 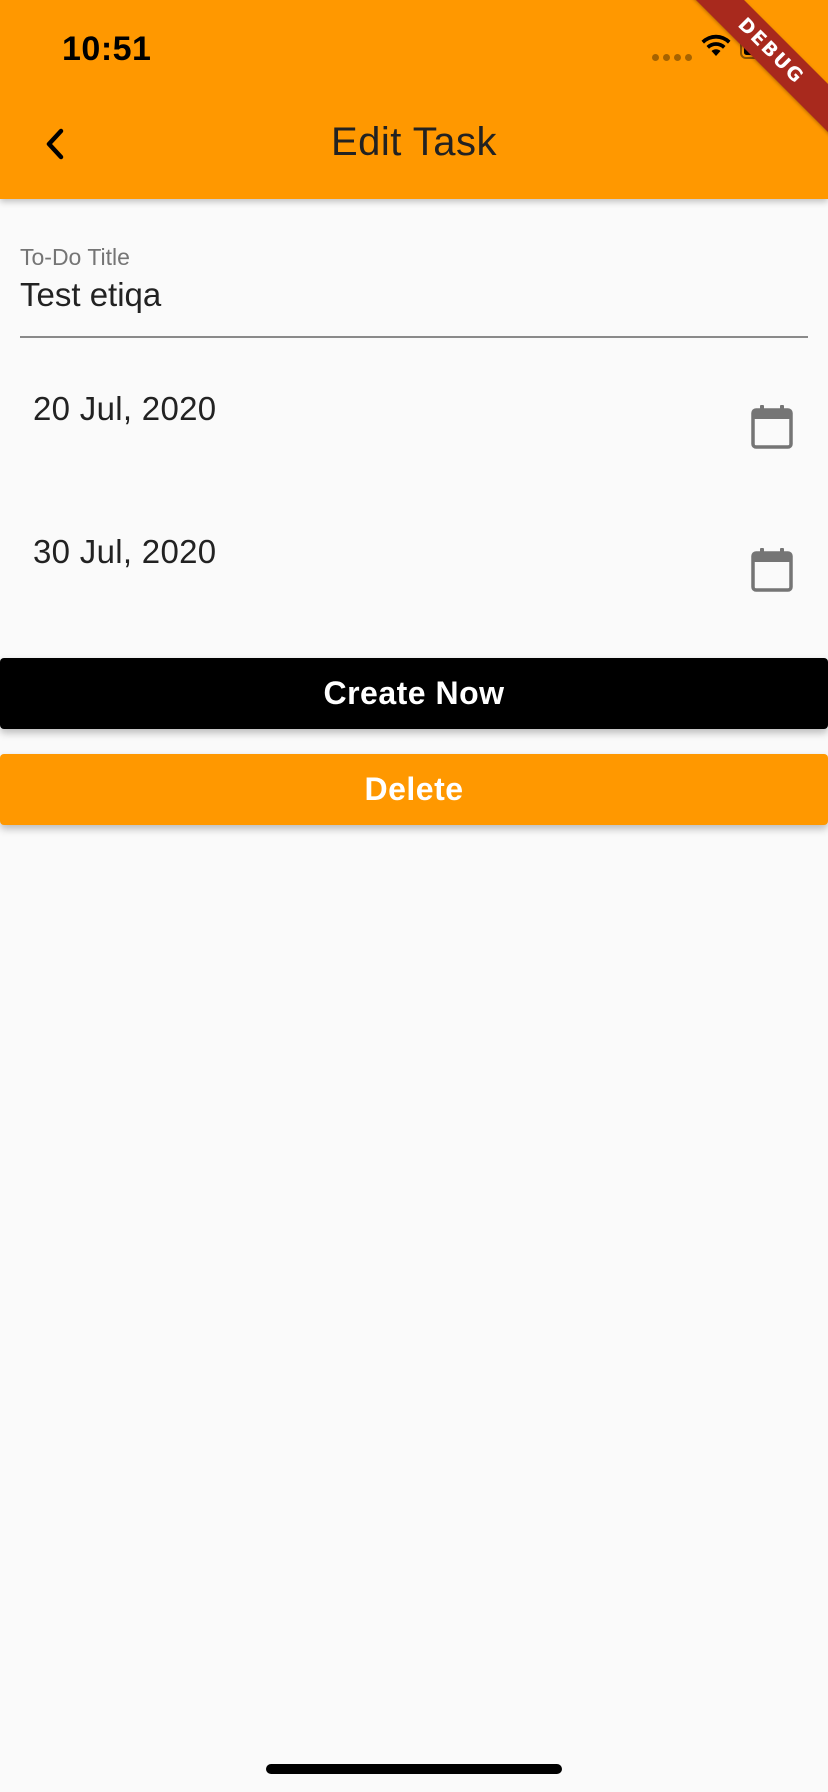 What do you see at coordinates (716, 45) in the screenshot?
I see `wifi-icon` at bounding box center [716, 45].